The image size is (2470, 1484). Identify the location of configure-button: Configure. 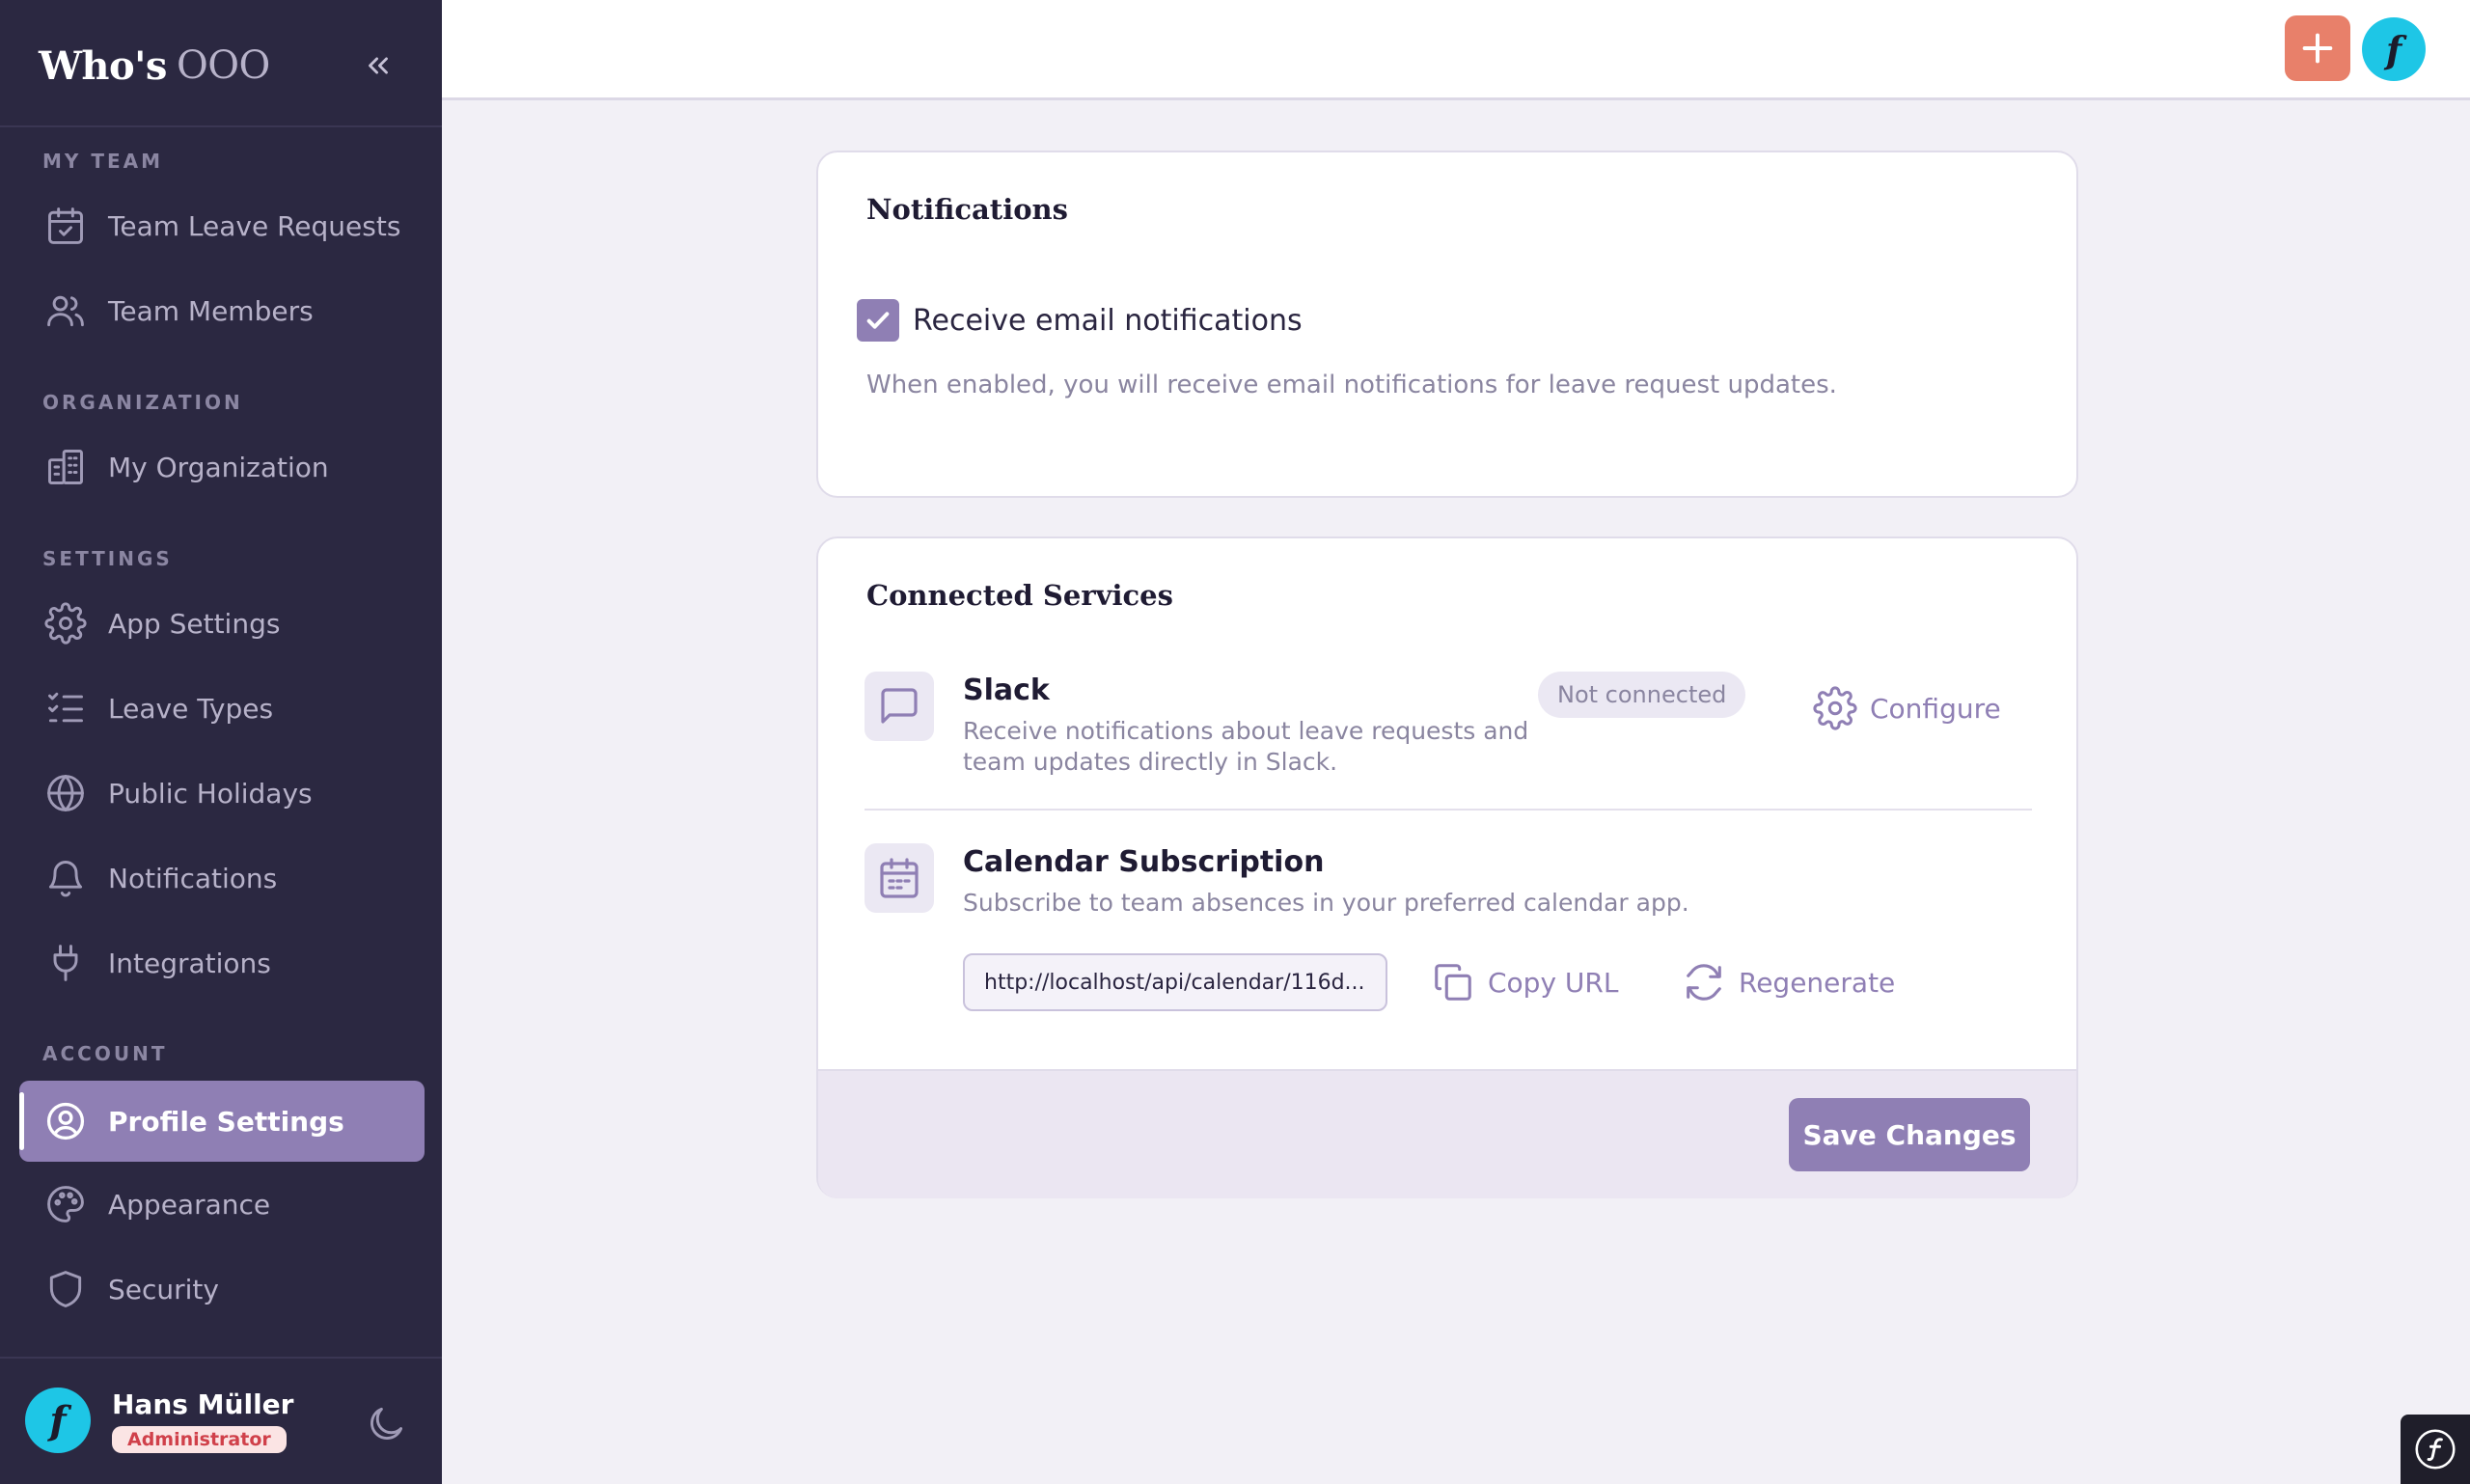
(1906, 708).